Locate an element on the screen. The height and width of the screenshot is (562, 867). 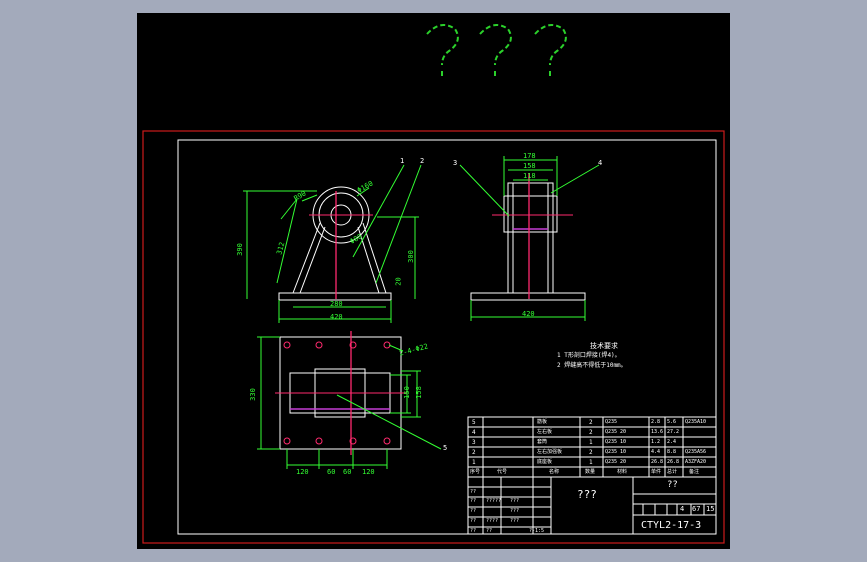
drawing-number: CTYL2-17-3 is located at coordinates (671, 525).